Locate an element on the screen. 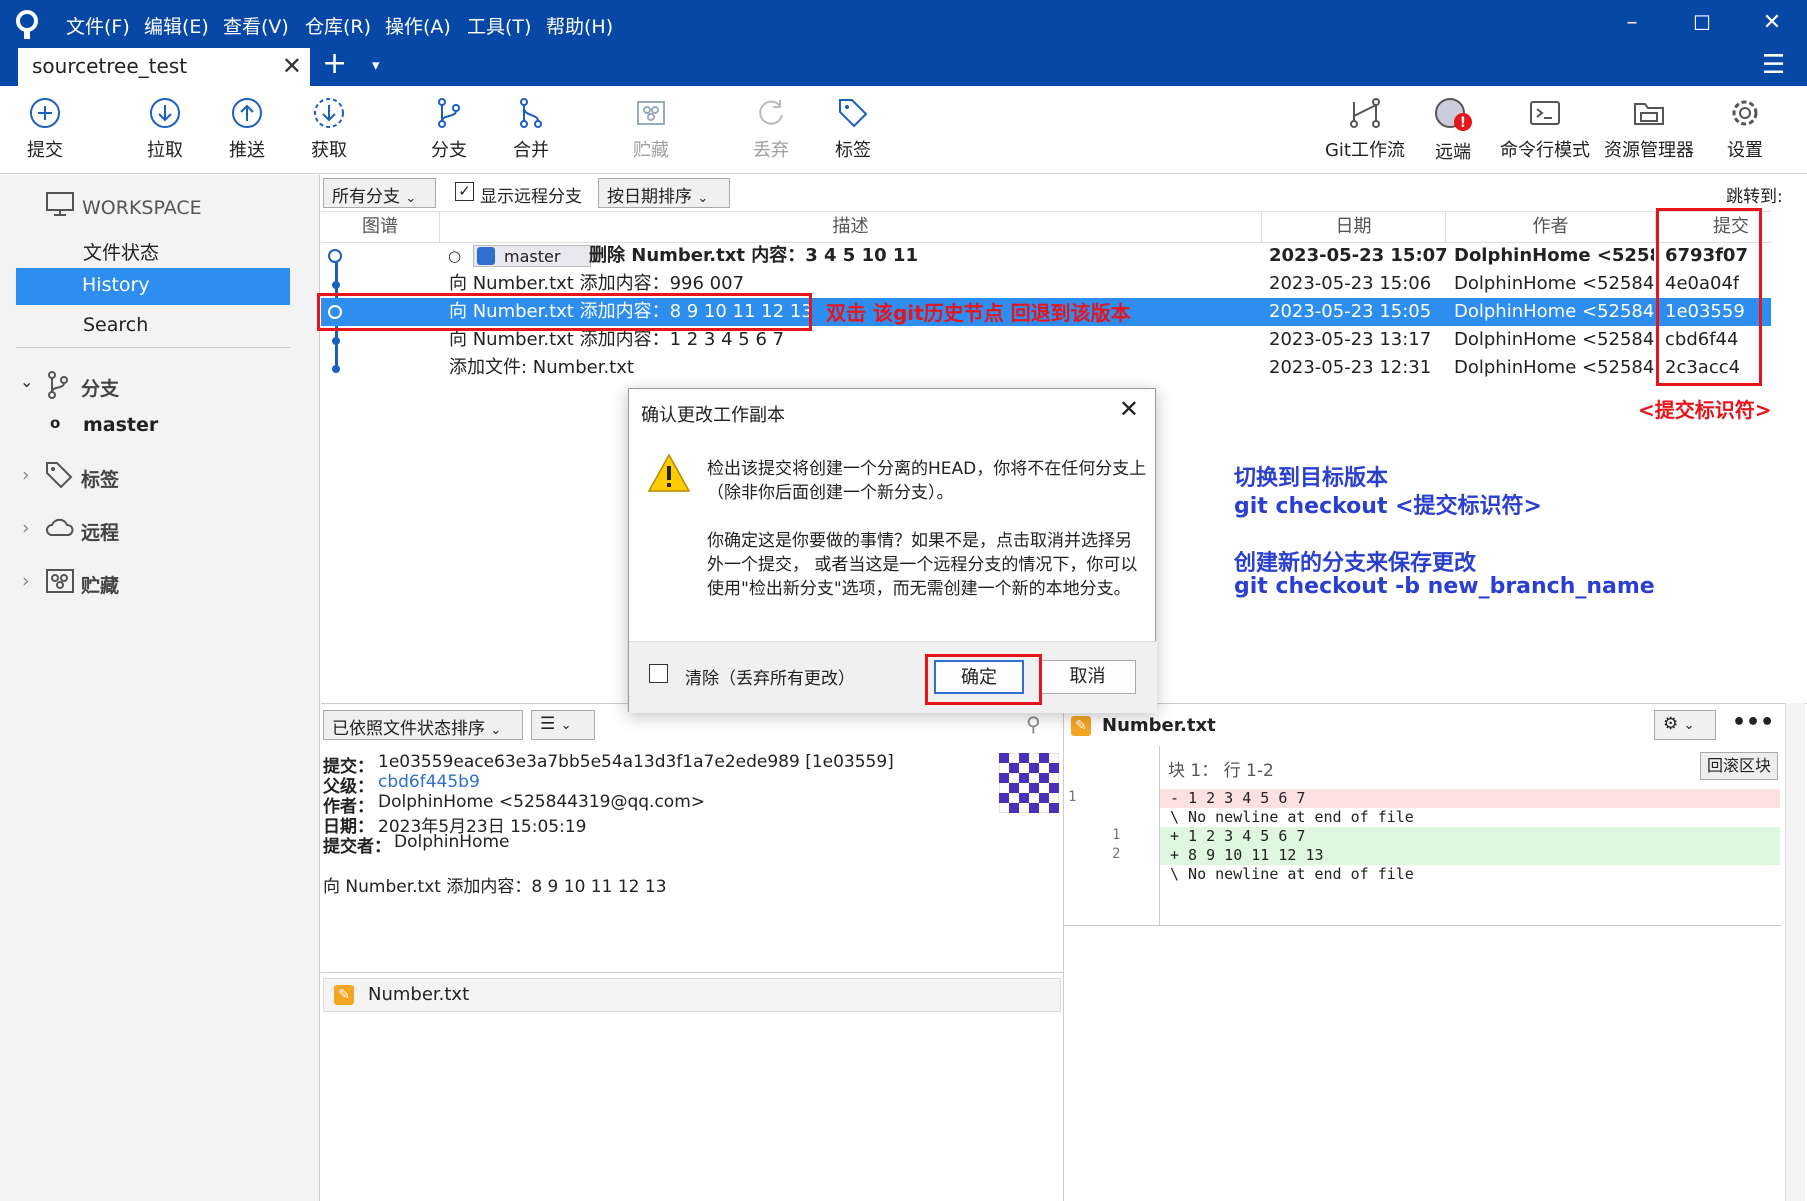  remote-button: ! 远端 is located at coordinates (1453, 130).